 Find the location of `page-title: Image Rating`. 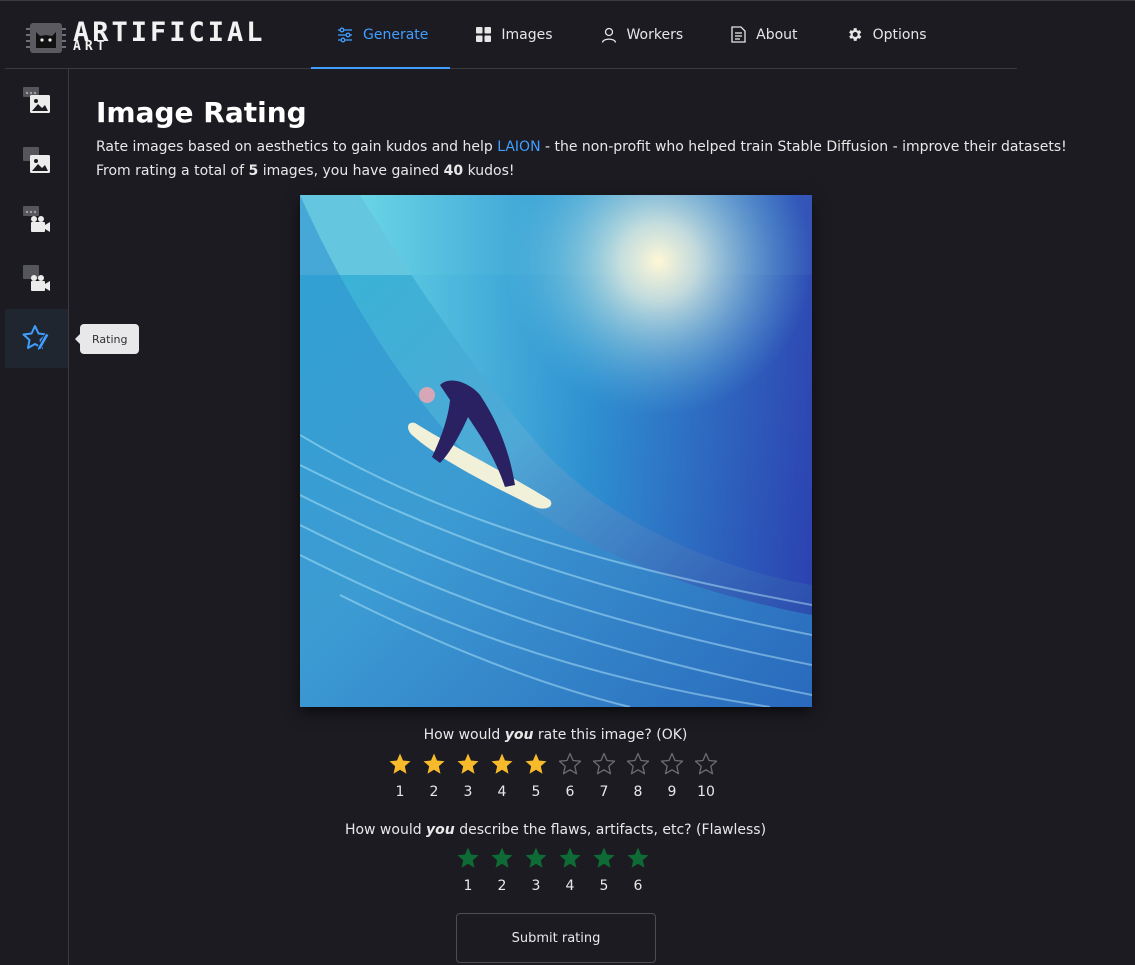

page-title: Image Rating is located at coordinates (201, 112).